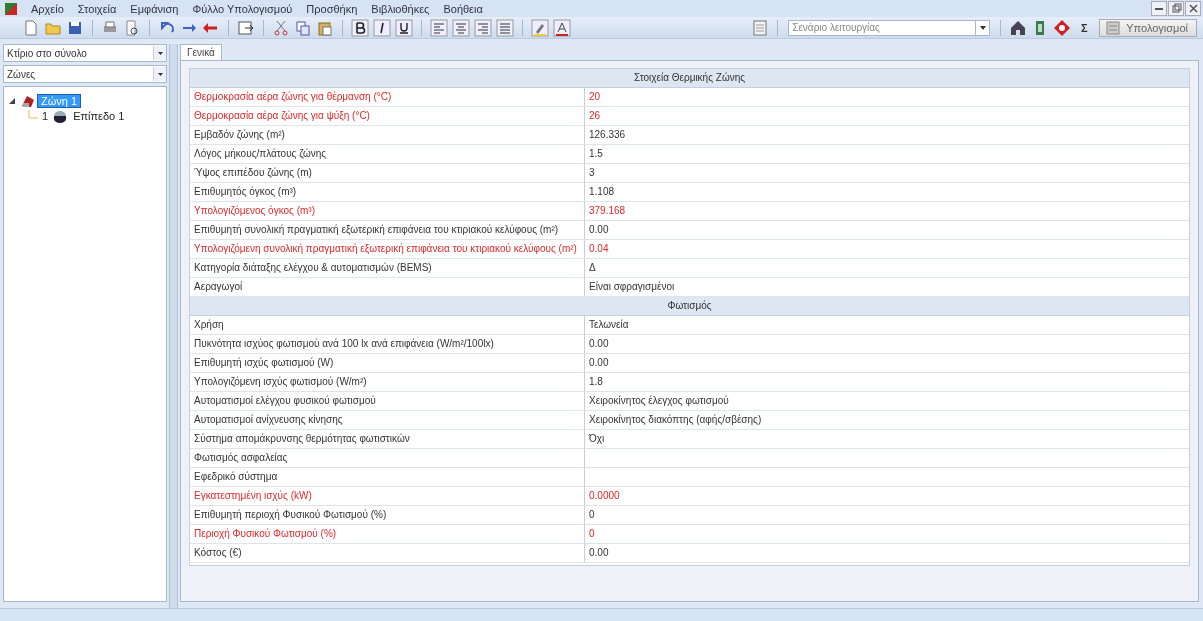 This screenshot has width=1203, height=621. Describe the element at coordinates (387, 496) in the screenshot. I see `property-label: Εγκατεστημένη ισχύς (kW)` at that location.